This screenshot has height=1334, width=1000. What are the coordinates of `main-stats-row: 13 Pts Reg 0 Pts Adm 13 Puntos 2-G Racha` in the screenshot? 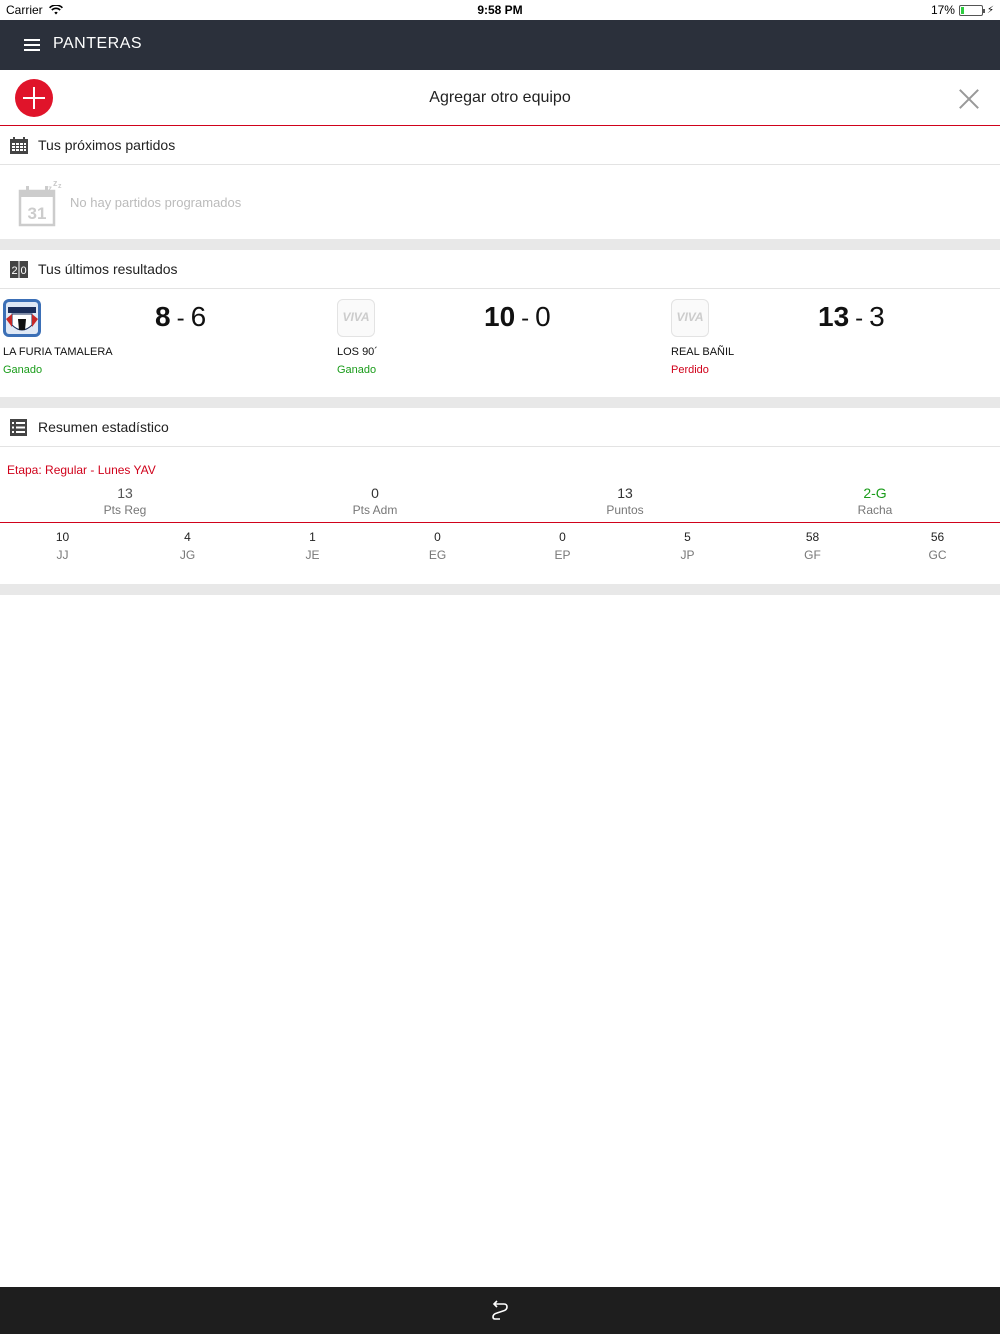 It's located at (500, 503).